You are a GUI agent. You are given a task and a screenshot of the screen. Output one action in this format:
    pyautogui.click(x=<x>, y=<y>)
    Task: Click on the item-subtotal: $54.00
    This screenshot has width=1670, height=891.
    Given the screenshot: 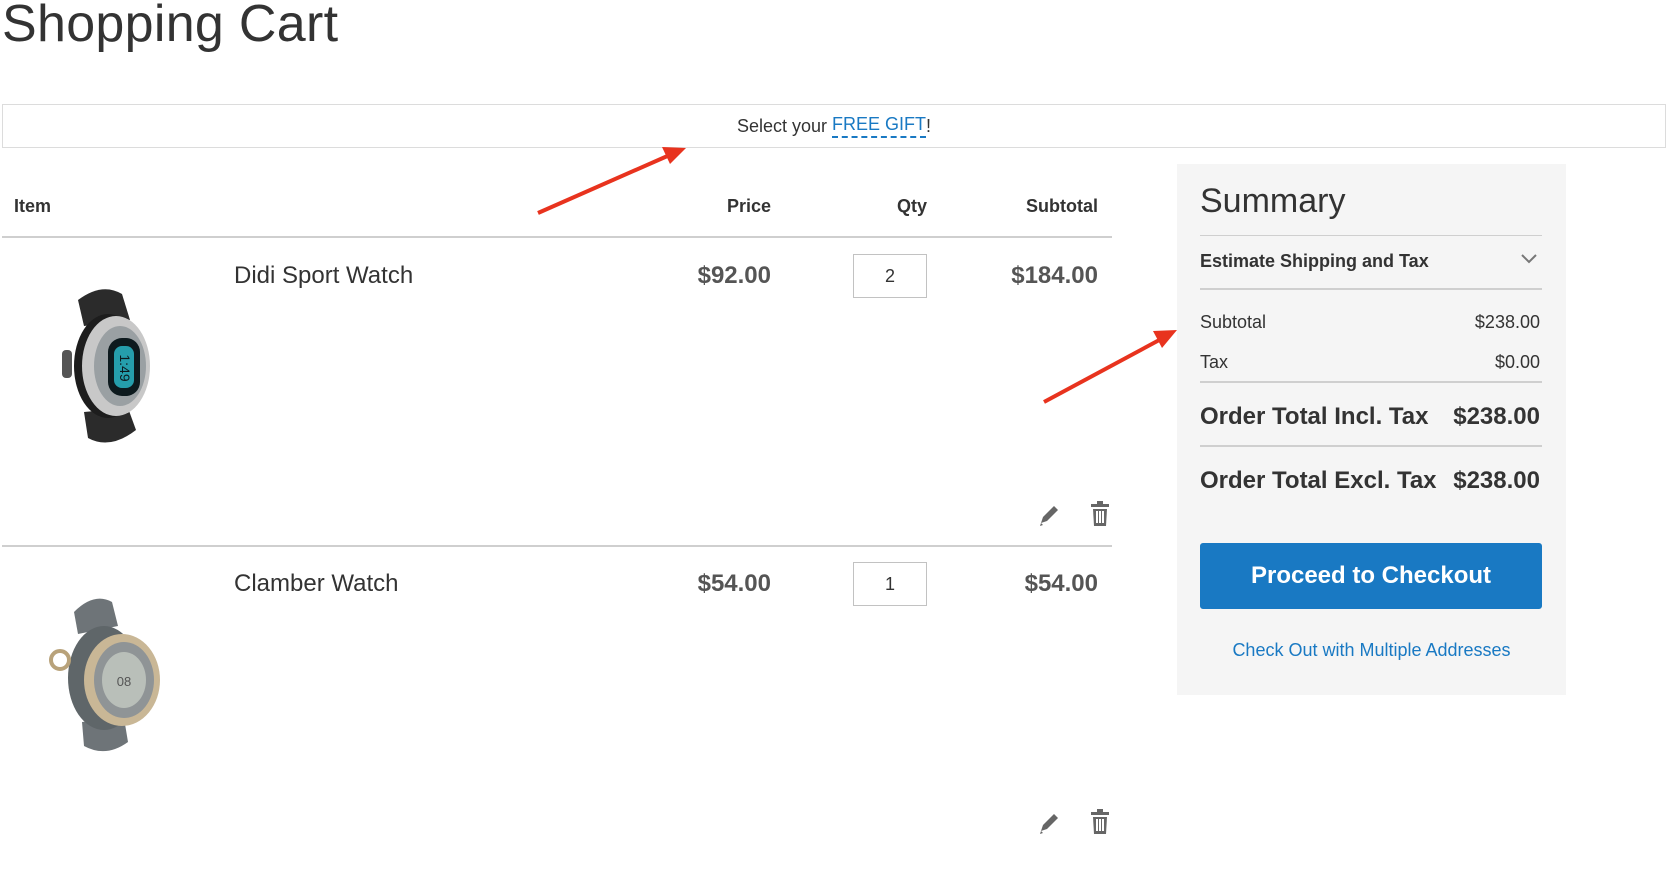 What is the action you would take?
    pyautogui.click(x=1061, y=583)
    